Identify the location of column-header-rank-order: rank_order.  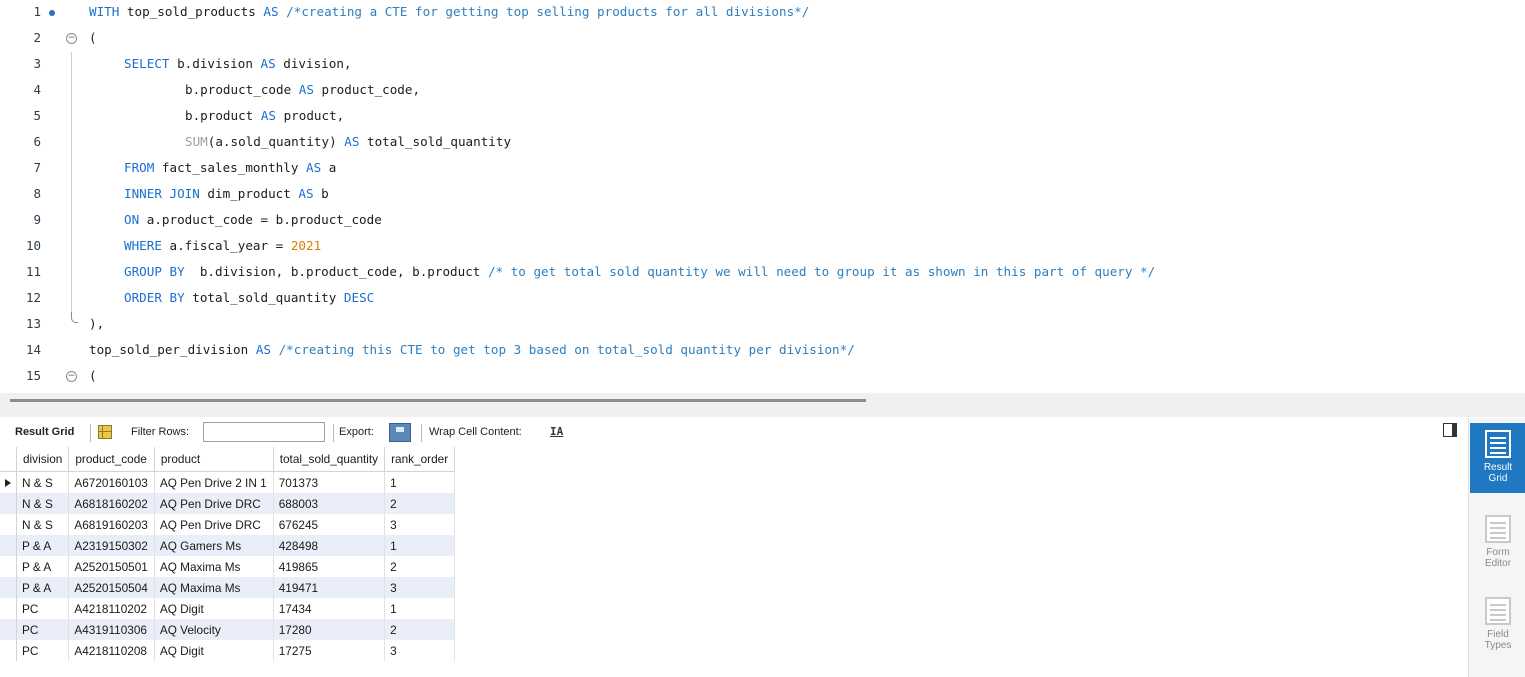
(420, 459).